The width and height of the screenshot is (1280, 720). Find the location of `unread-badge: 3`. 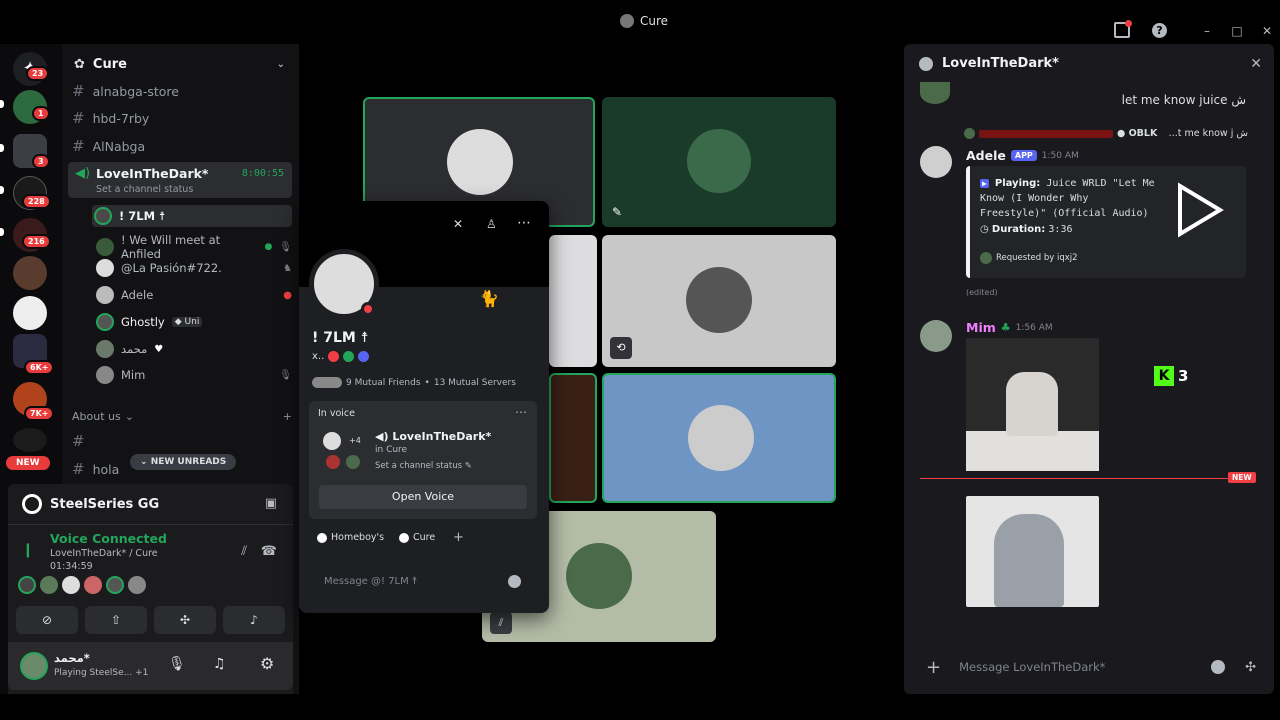

unread-badge: 3 is located at coordinates (41, 161).